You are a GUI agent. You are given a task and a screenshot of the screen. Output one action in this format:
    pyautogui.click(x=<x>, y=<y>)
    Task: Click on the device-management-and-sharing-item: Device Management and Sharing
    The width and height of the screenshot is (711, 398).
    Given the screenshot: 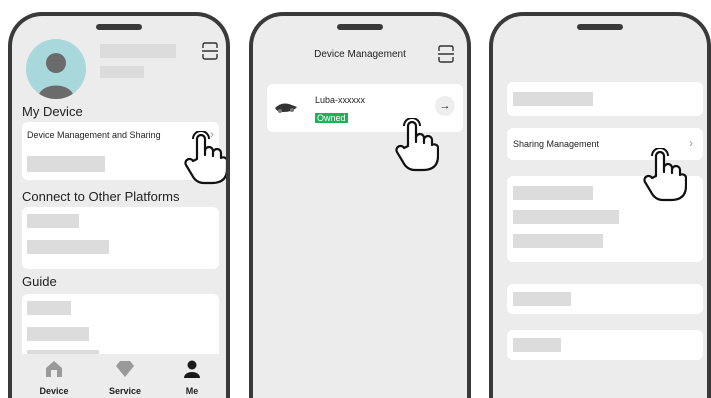 What is the action you would take?
    pyautogui.click(x=94, y=135)
    